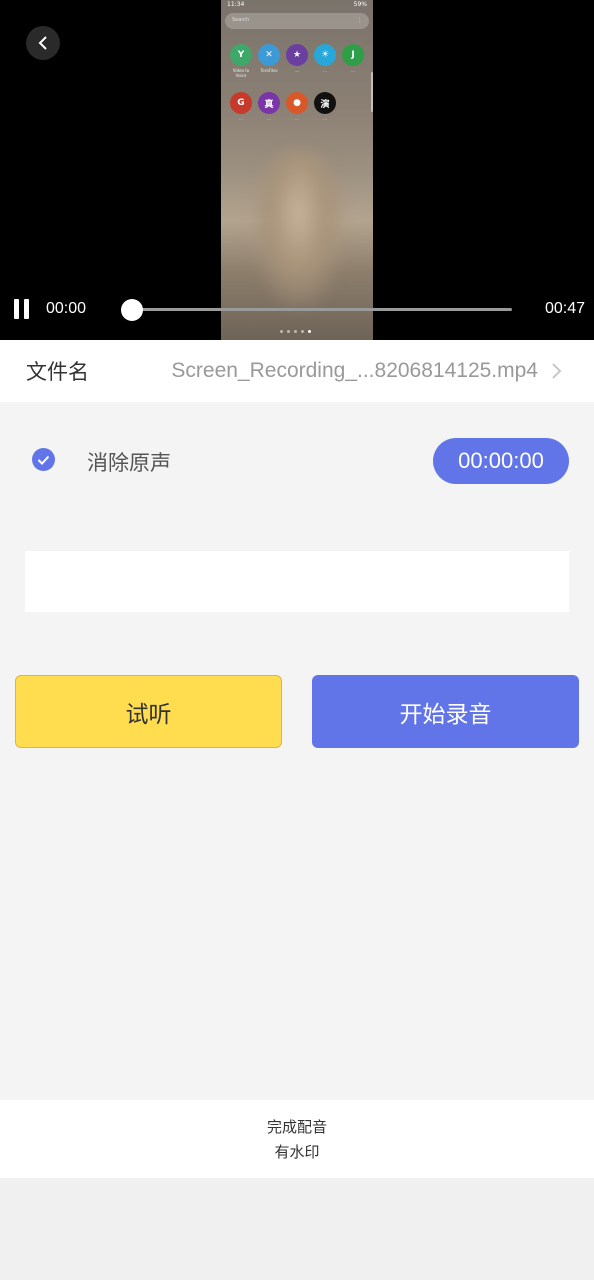  What do you see at coordinates (269, 103) in the screenshot?
I see `zhen-icon: 真` at bounding box center [269, 103].